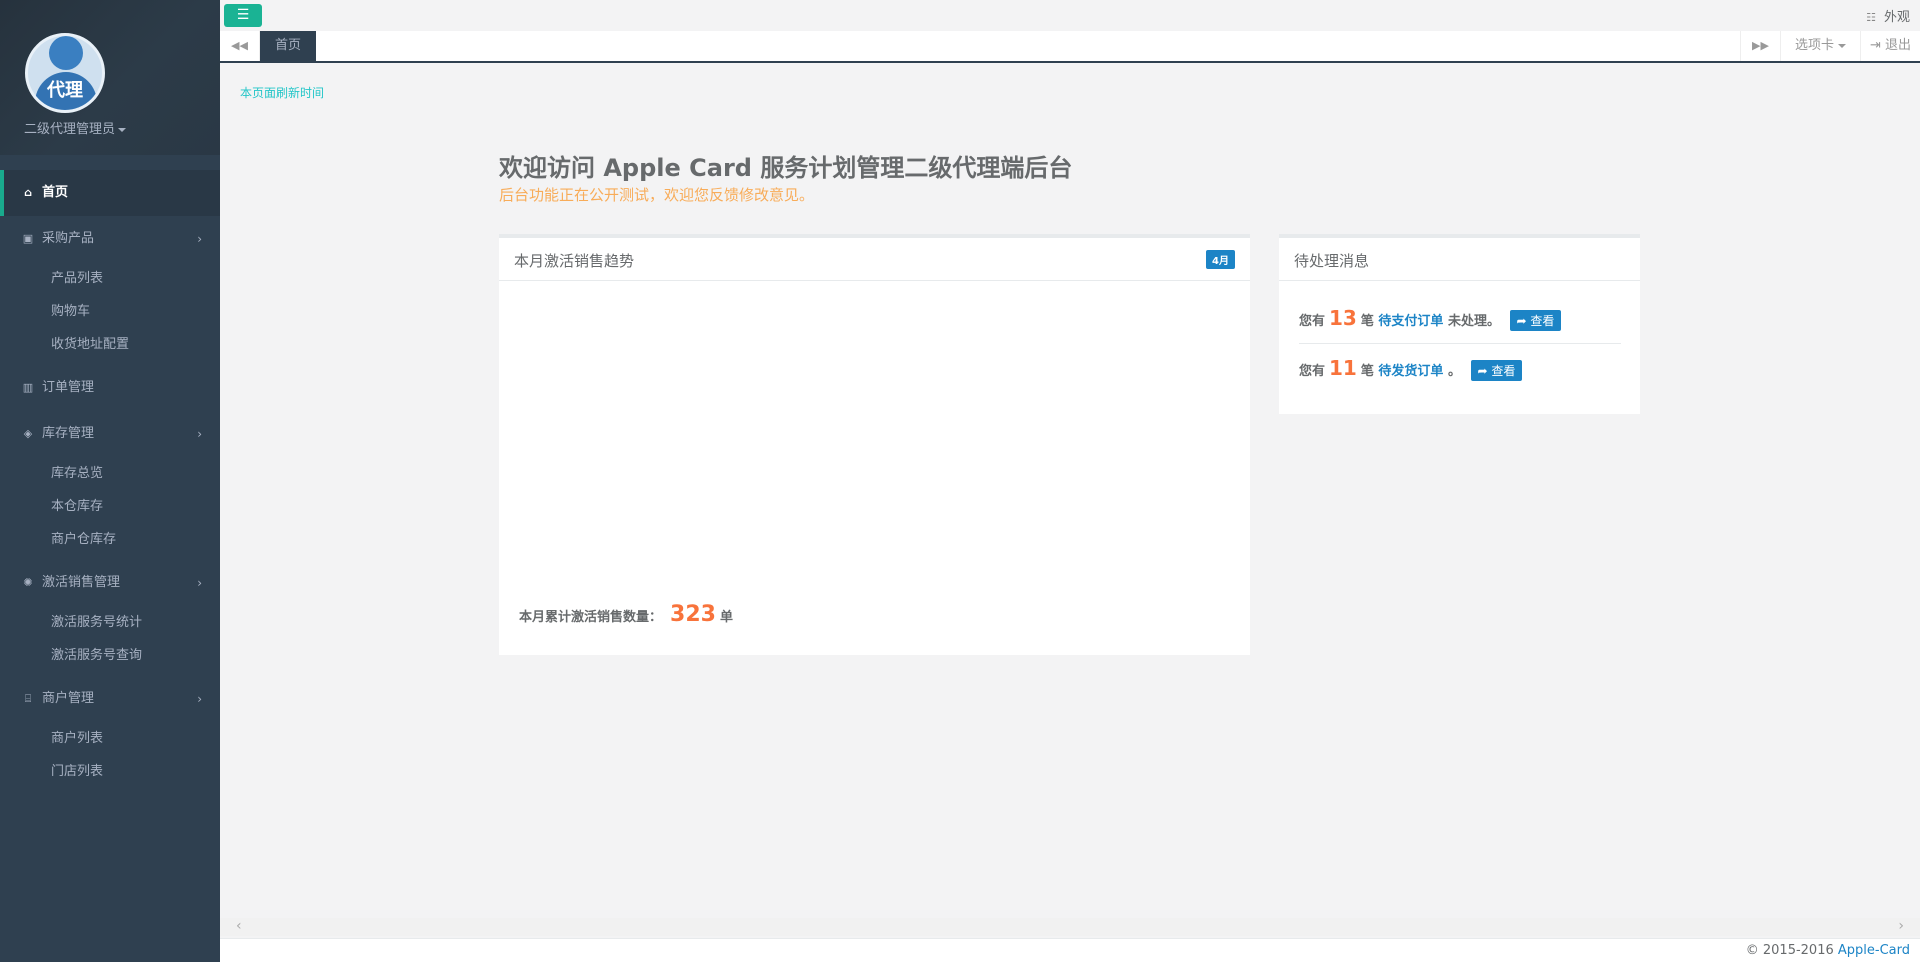  What do you see at coordinates (110, 622) in the screenshot?
I see `sidebar-item-activation-stats: 激活服务号统计` at bounding box center [110, 622].